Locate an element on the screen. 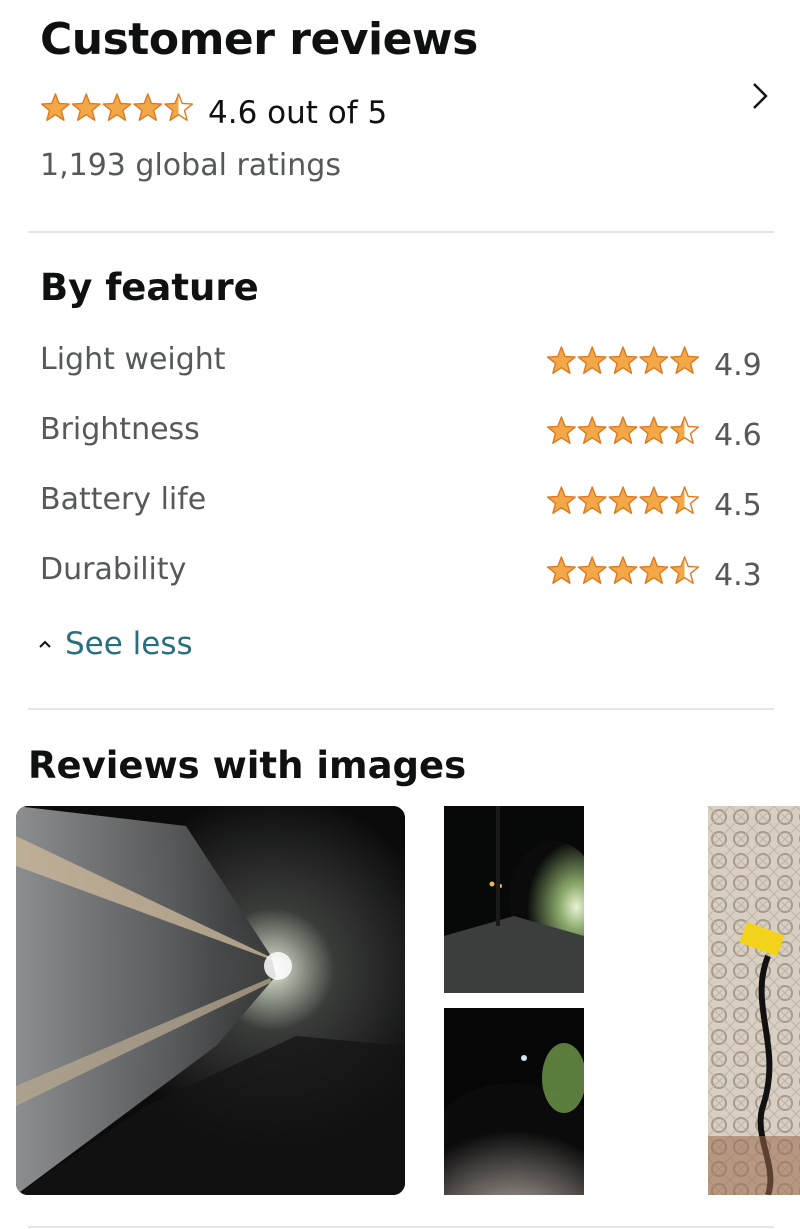 This screenshot has height=1229, width=800. feature-score: 4.9 is located at coordinates (738, 365).